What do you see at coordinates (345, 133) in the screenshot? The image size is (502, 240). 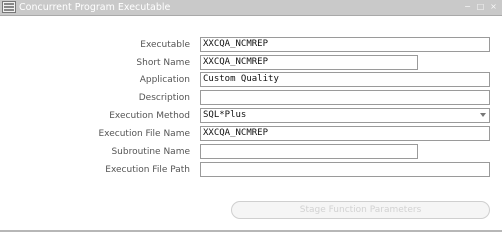 I see `execution-file-name-field: XXCQA_NCMREP` at bounding box center [345, 133].